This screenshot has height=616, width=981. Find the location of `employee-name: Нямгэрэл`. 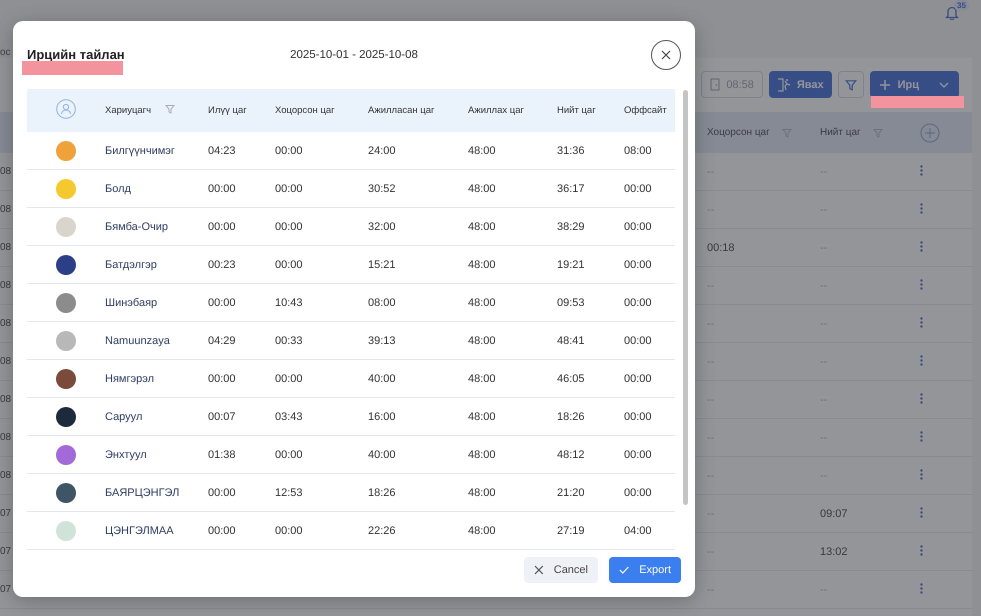

employee-name: Нямгэрэл is located at coordinates (130, 378).